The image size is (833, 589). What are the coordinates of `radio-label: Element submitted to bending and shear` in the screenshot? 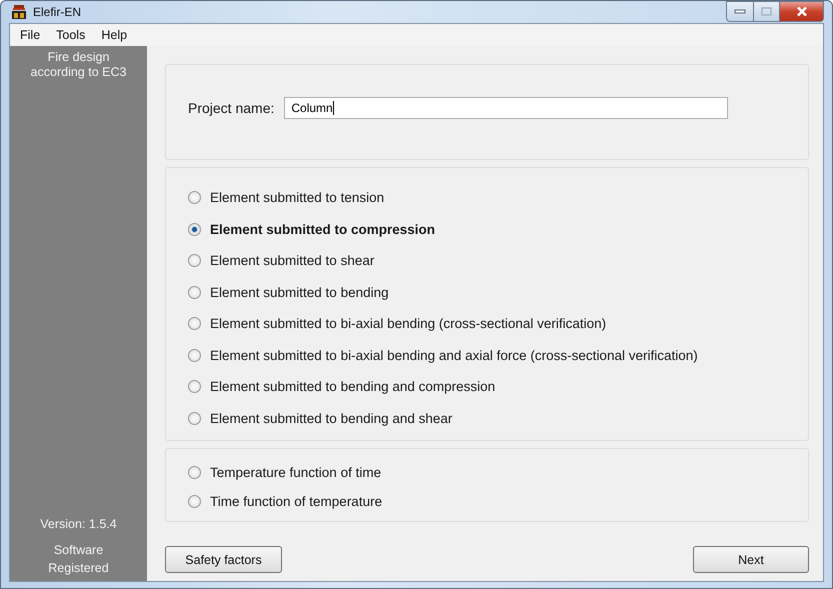 It's located at (331, 418).